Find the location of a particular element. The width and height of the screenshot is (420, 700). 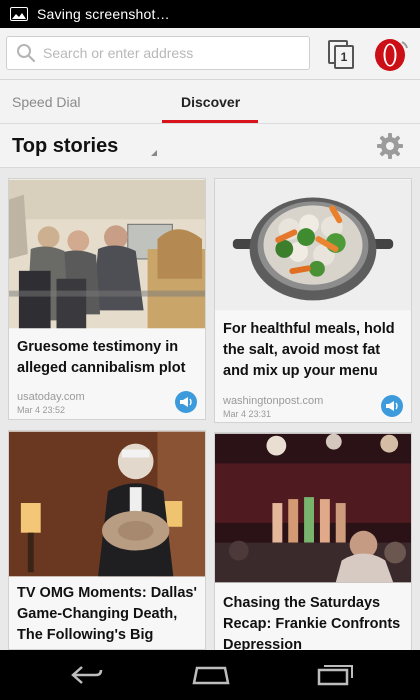

address-bar: 1 is located at coordinates (210, 54).